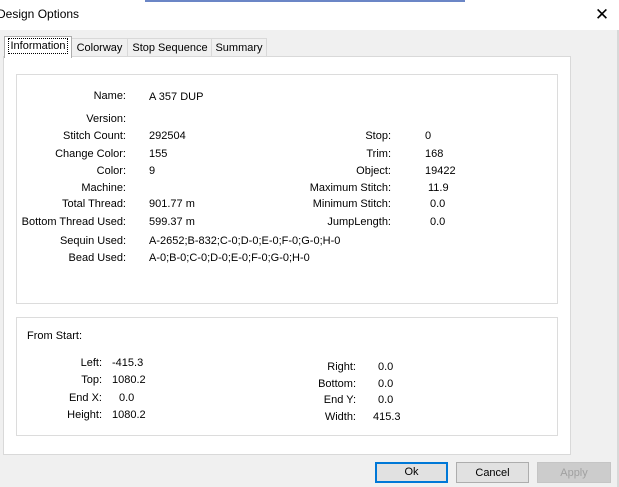  Describe the element at coordinates (602, 15) in the screenshot. I see `close-icon: ✕` at that location.